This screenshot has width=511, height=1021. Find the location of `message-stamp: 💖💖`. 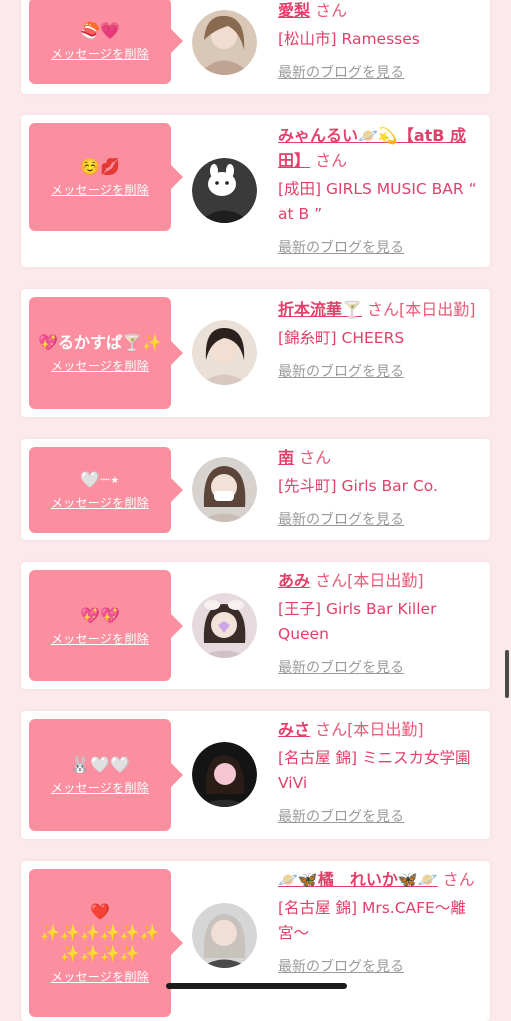

message-stamp: 💖💖 is located at coordinates (100, 615).